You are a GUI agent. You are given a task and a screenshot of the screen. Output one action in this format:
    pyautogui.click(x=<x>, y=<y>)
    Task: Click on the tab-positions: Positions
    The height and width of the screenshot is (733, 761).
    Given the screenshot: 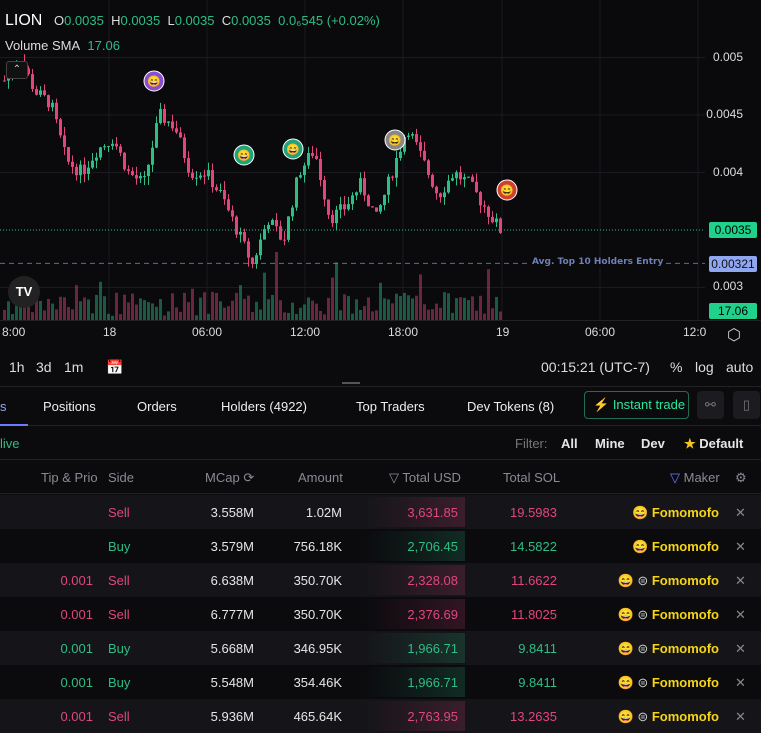 What is the action you would take?
    pyautogui.click(x=69, y=406)
    